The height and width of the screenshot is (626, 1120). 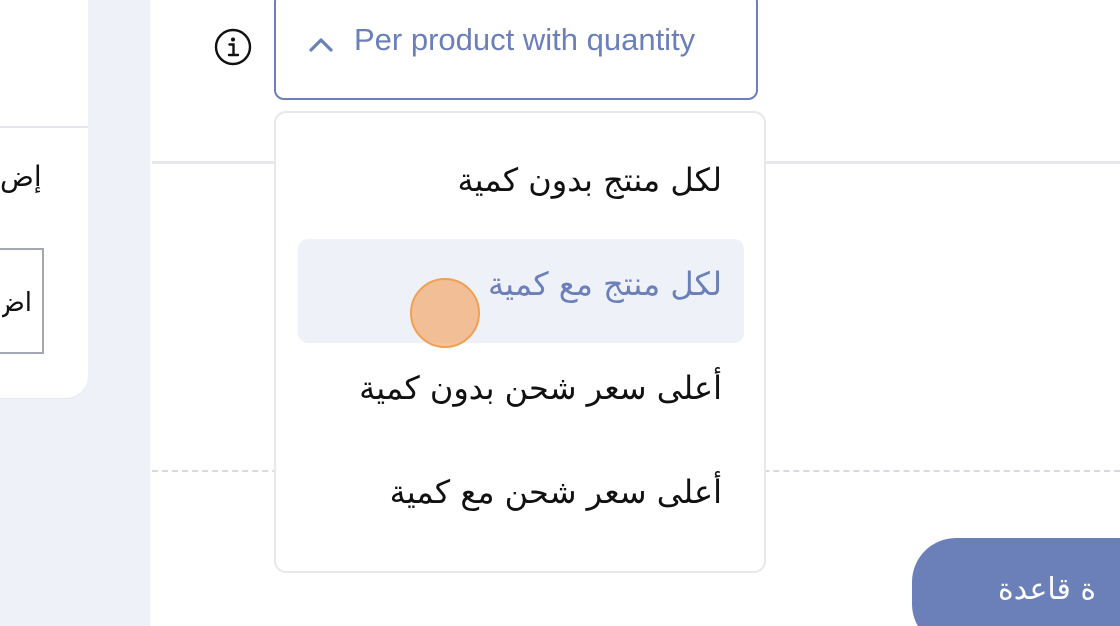 I want to click on dropdown-option-per-product-without-quantity: لكل منتج بدون كمية, so click(x=521, y=187).